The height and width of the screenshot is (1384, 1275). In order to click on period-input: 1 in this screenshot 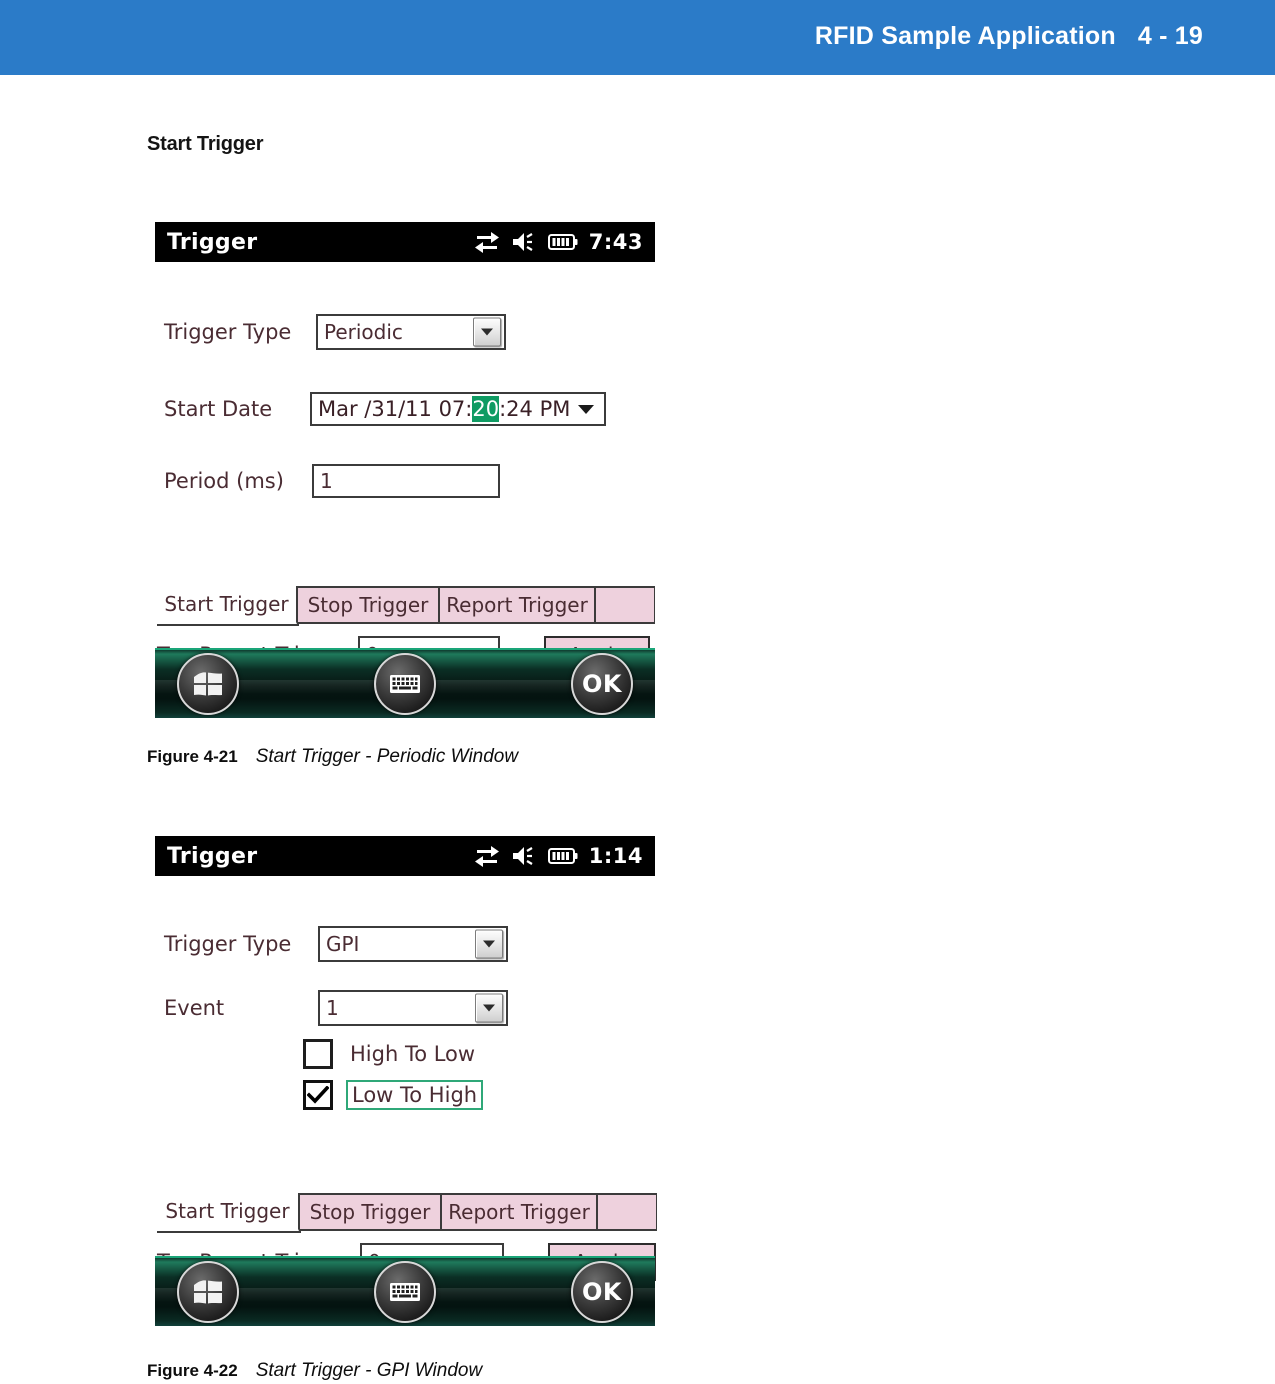, I will do `click(406, 481)`.